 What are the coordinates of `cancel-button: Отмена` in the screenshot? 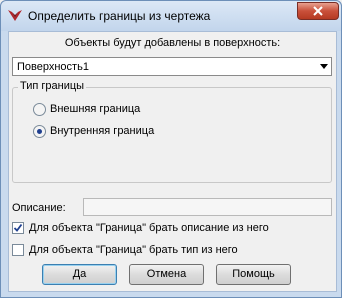 It's located at (166, 274).